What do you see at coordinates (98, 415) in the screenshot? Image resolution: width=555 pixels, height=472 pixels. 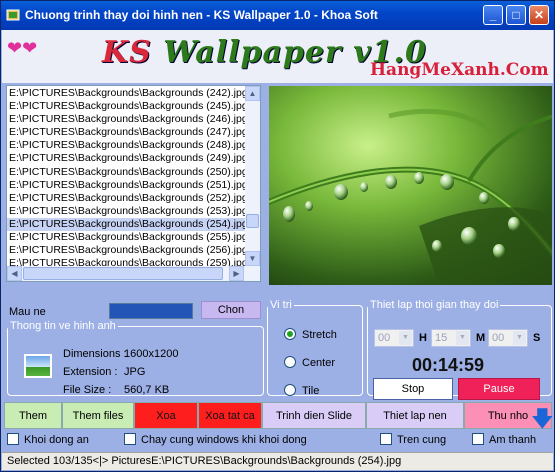 I see `add-files-button: Them files` at bounding box center [98, 415].